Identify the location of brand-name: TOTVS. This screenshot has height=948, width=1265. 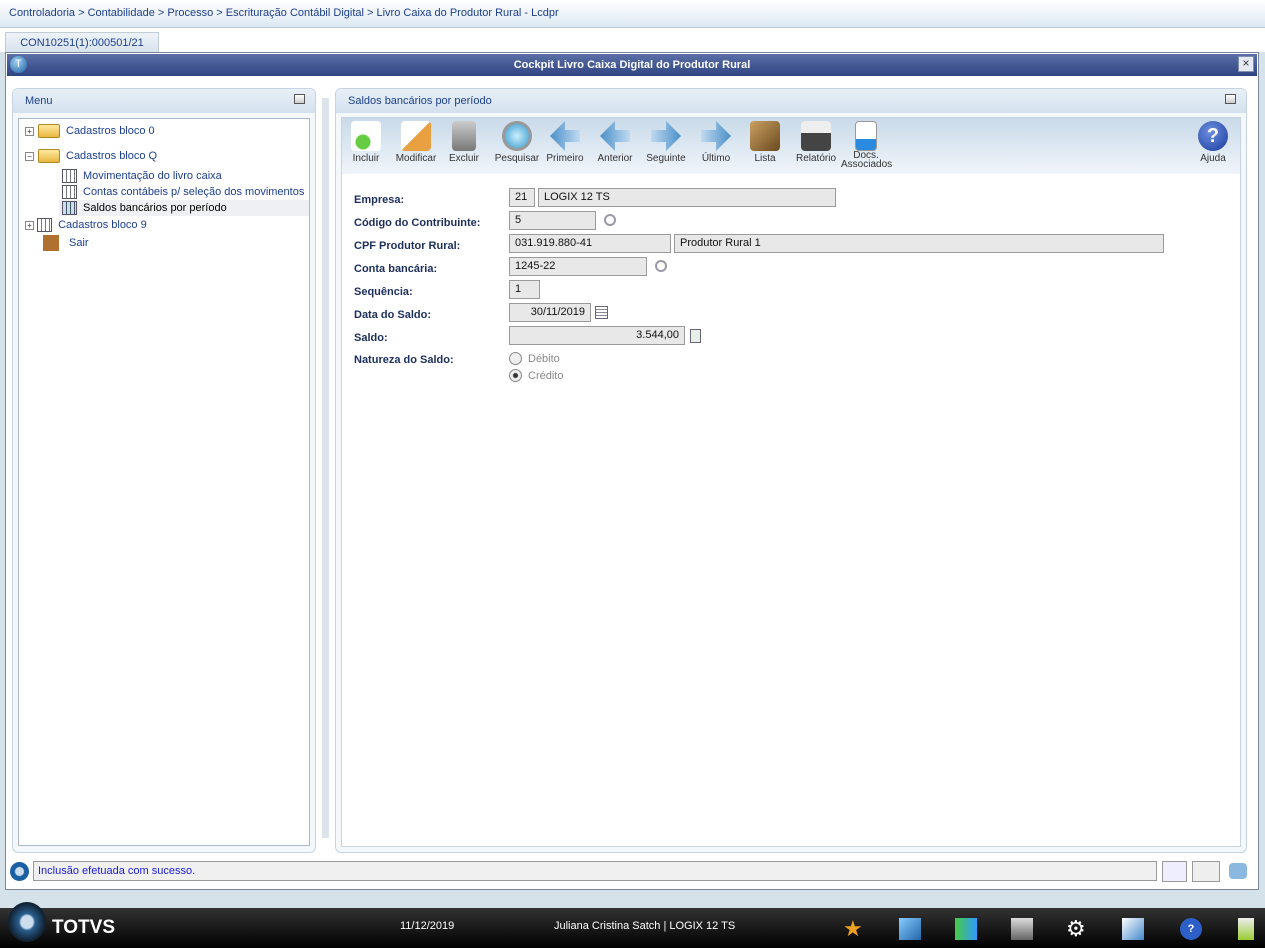
(83, 927).